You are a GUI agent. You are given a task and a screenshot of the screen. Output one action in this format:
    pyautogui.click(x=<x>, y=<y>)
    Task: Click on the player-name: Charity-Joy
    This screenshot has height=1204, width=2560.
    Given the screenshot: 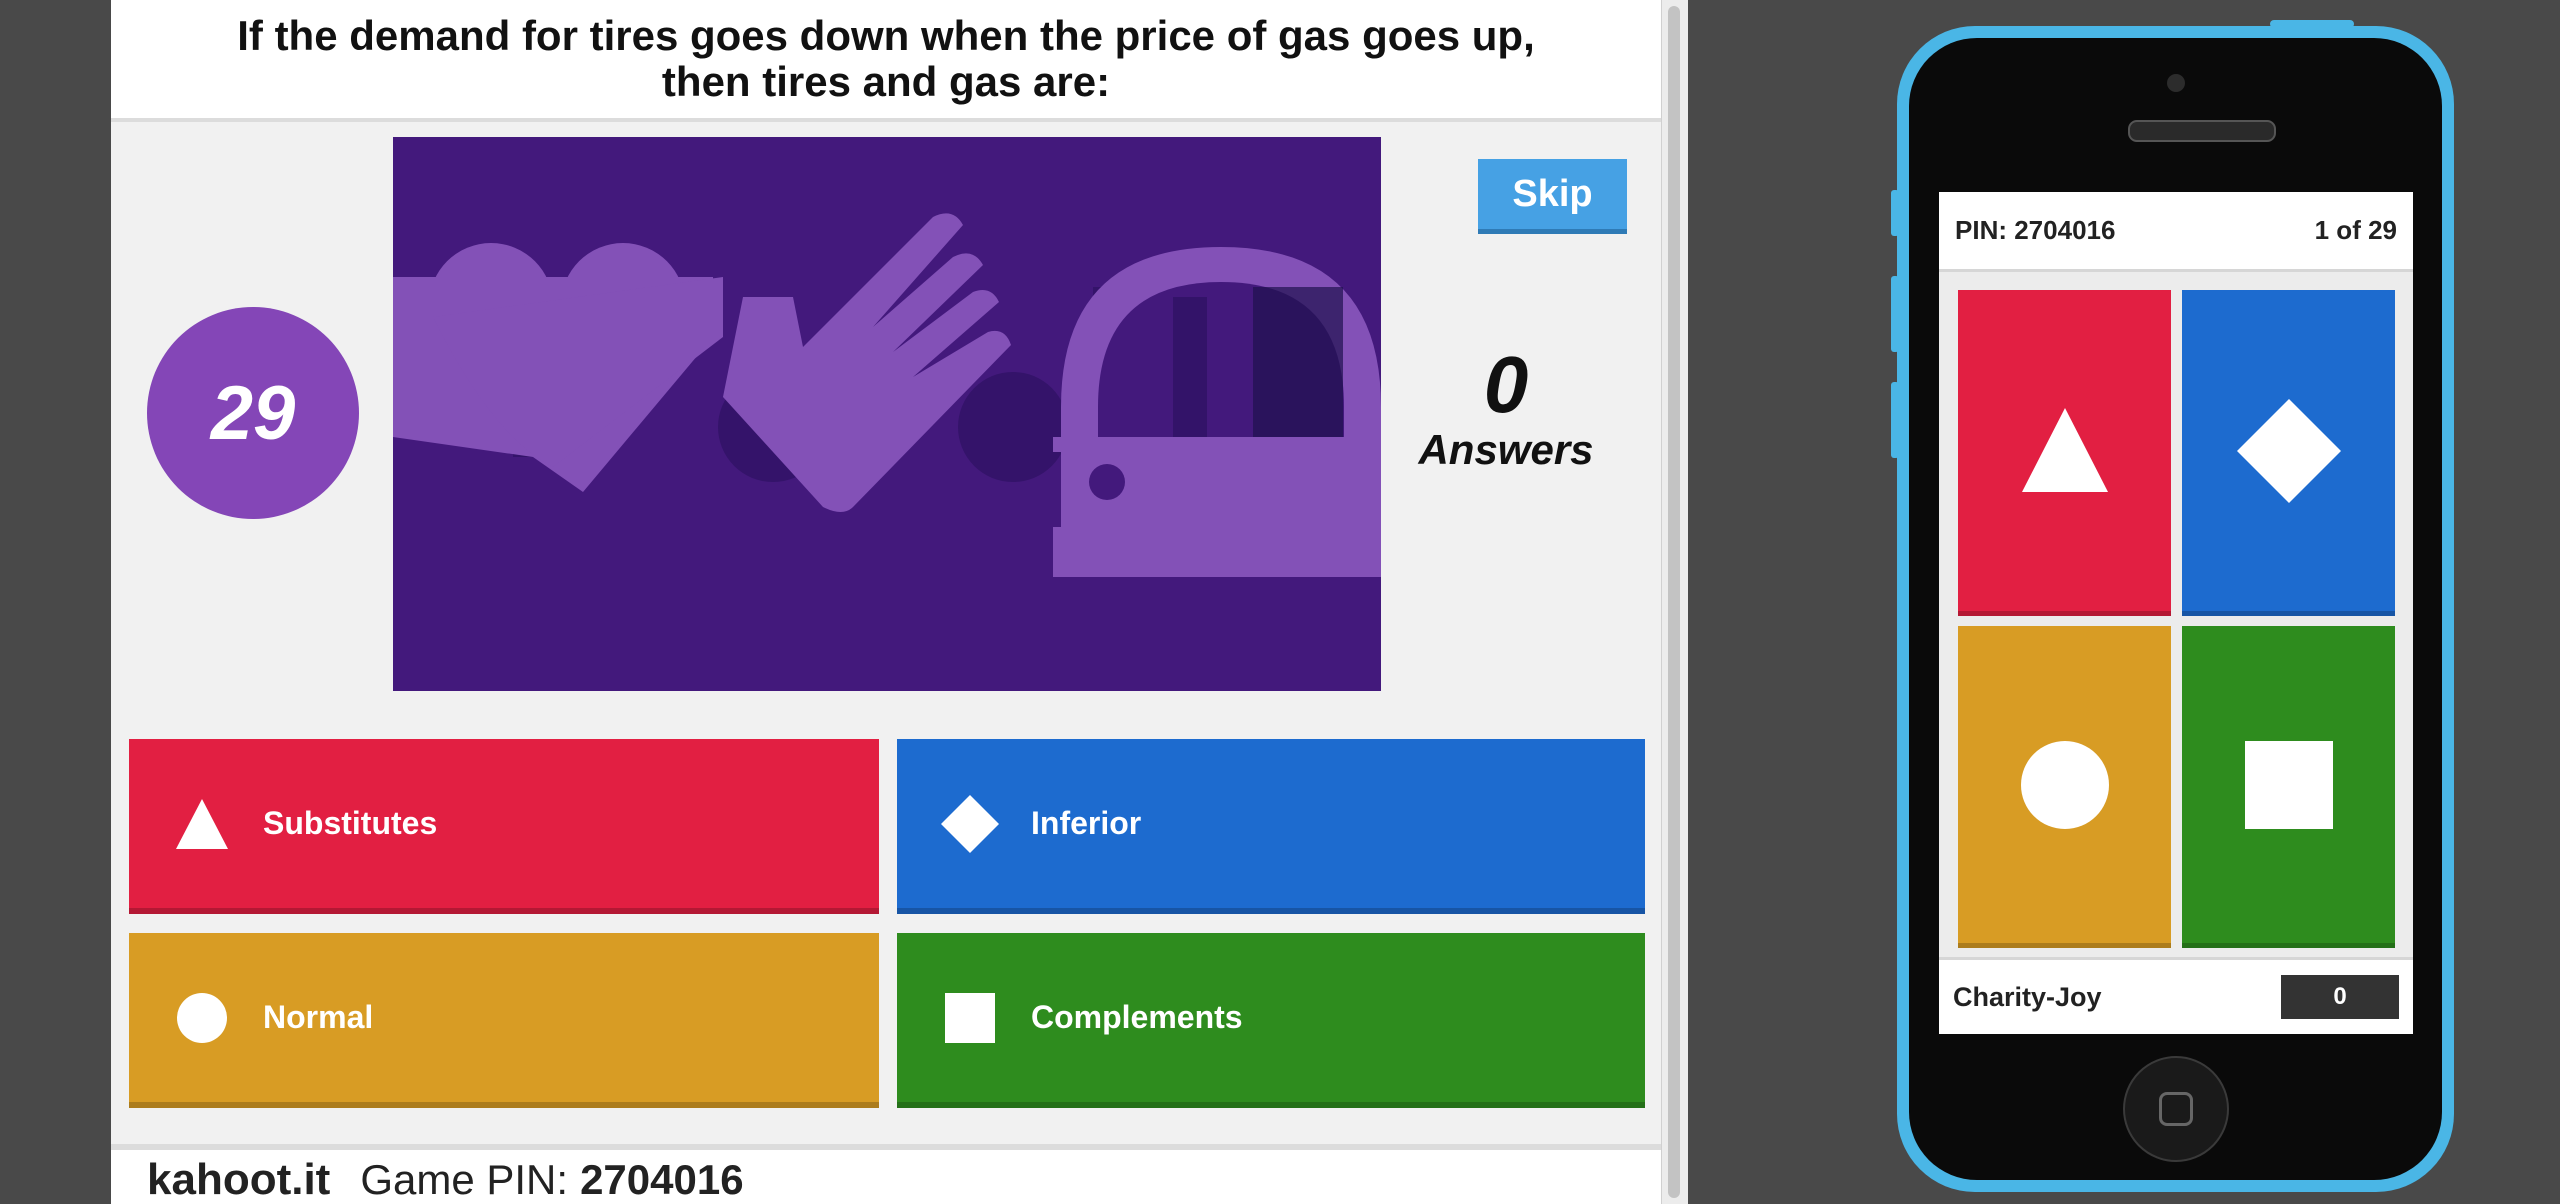 What is the action you would take?
    pyautogui.click(x=2027, y=996)
    